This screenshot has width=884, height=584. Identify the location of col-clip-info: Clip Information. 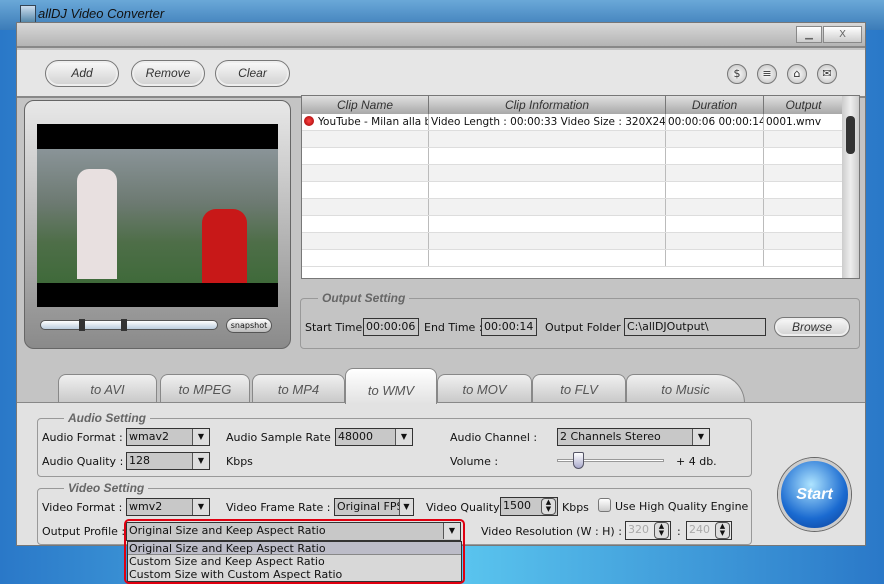
(547, 105).